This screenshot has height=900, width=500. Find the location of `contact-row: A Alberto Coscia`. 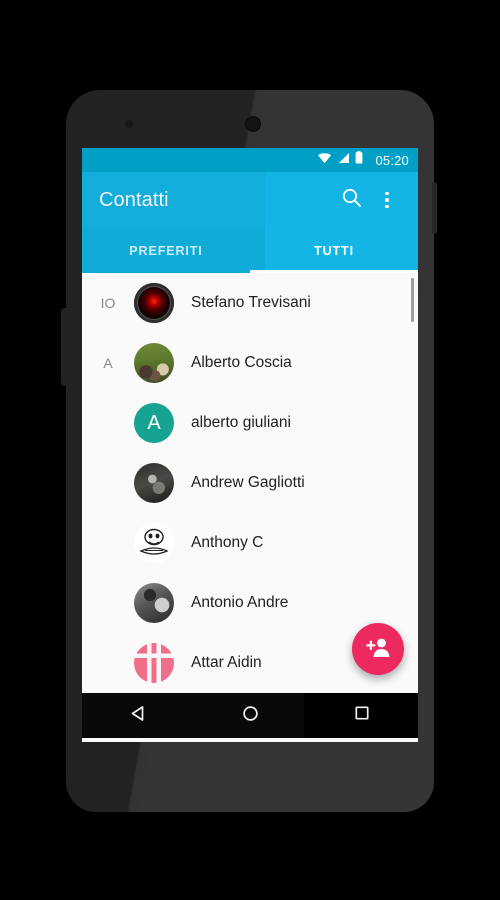

contact-row: A Alberto Coscia is located at coordinates (250, 363).